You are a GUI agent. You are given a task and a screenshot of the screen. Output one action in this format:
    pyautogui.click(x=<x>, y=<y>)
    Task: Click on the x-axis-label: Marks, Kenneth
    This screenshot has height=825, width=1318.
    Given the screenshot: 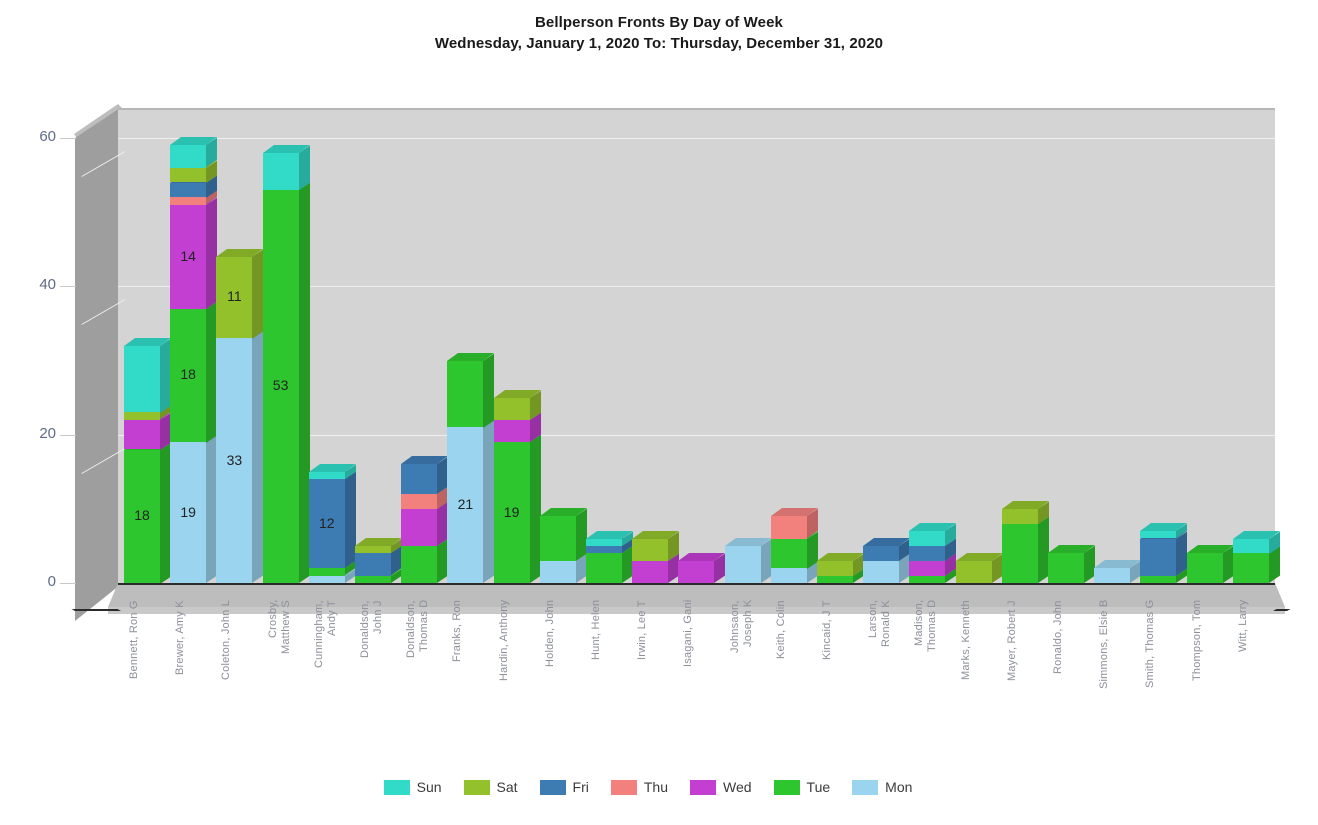 What is the action you would take?
    pyautogui.click(x=965, y=640)
    